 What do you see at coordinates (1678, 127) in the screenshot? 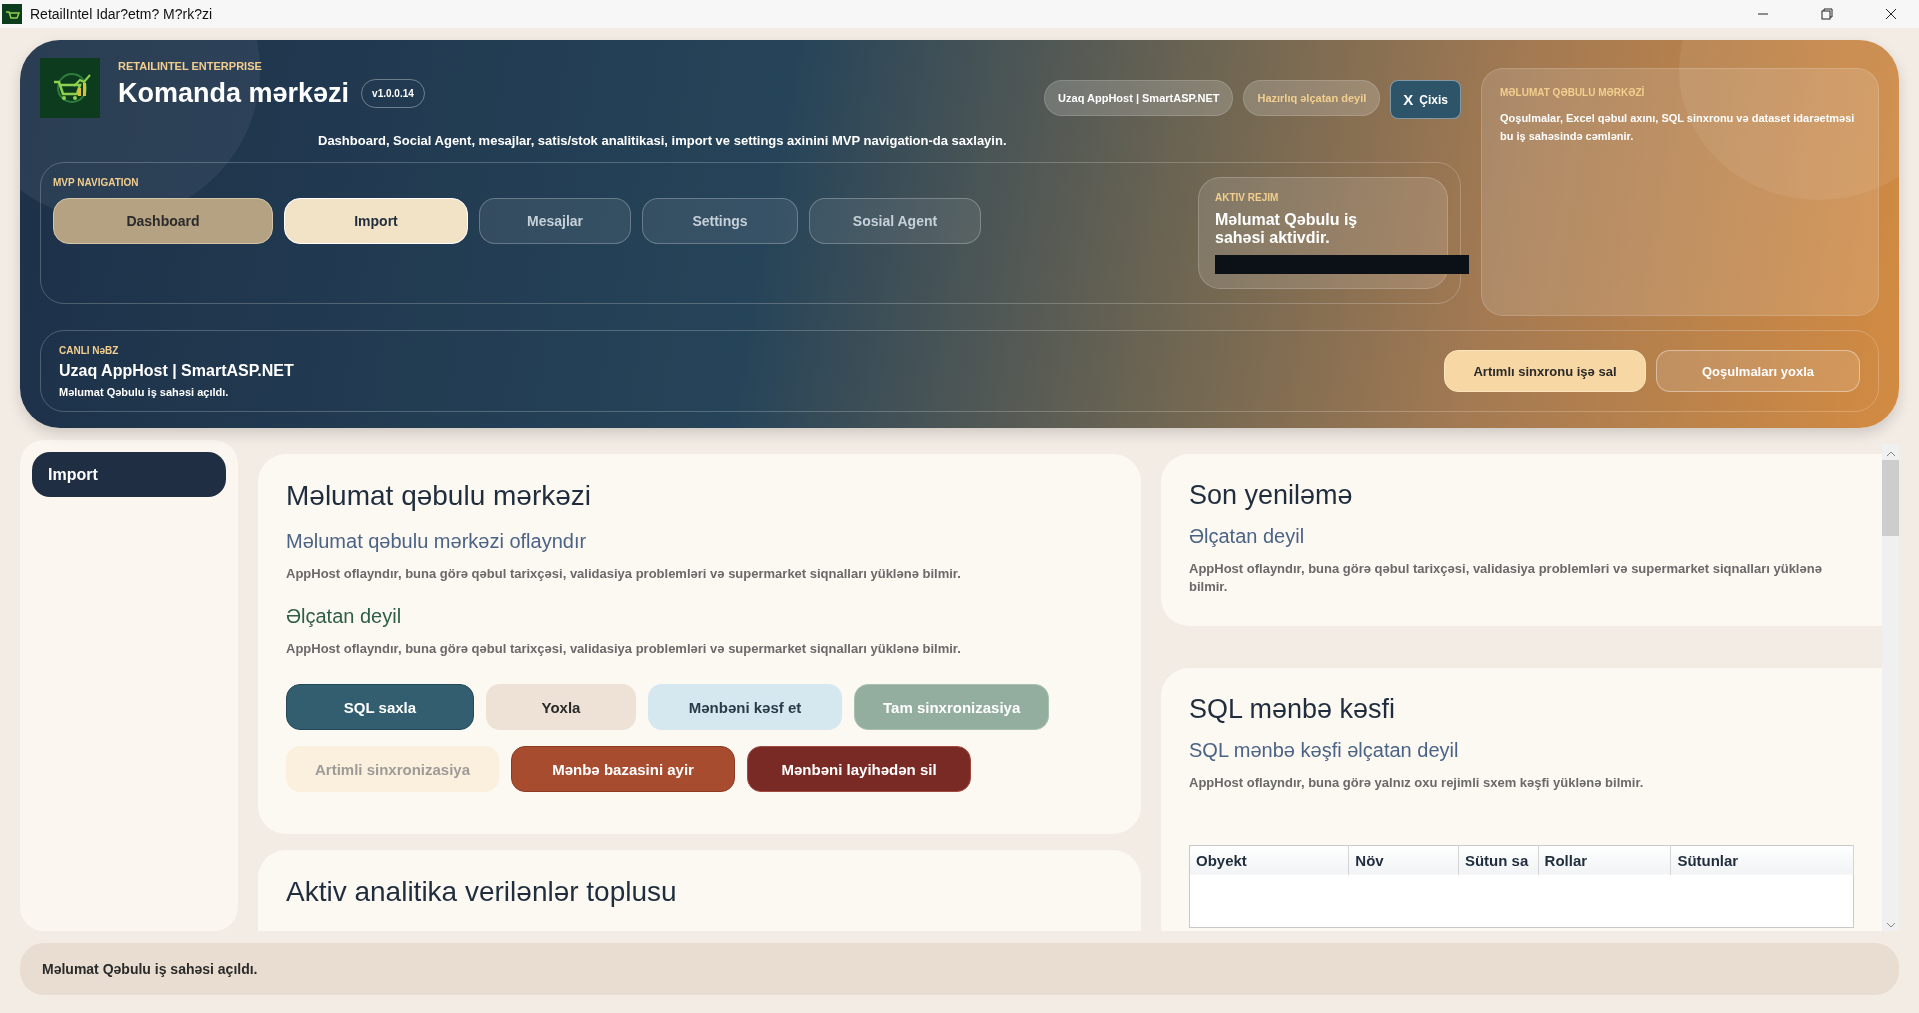
I see `info-text: Qoşulmalar, Excel qəbul axını, SQL sinxronu və dataset idarəetməsi bu iş sahəsində cəmlənir.` at bounding box center [1678, 127].